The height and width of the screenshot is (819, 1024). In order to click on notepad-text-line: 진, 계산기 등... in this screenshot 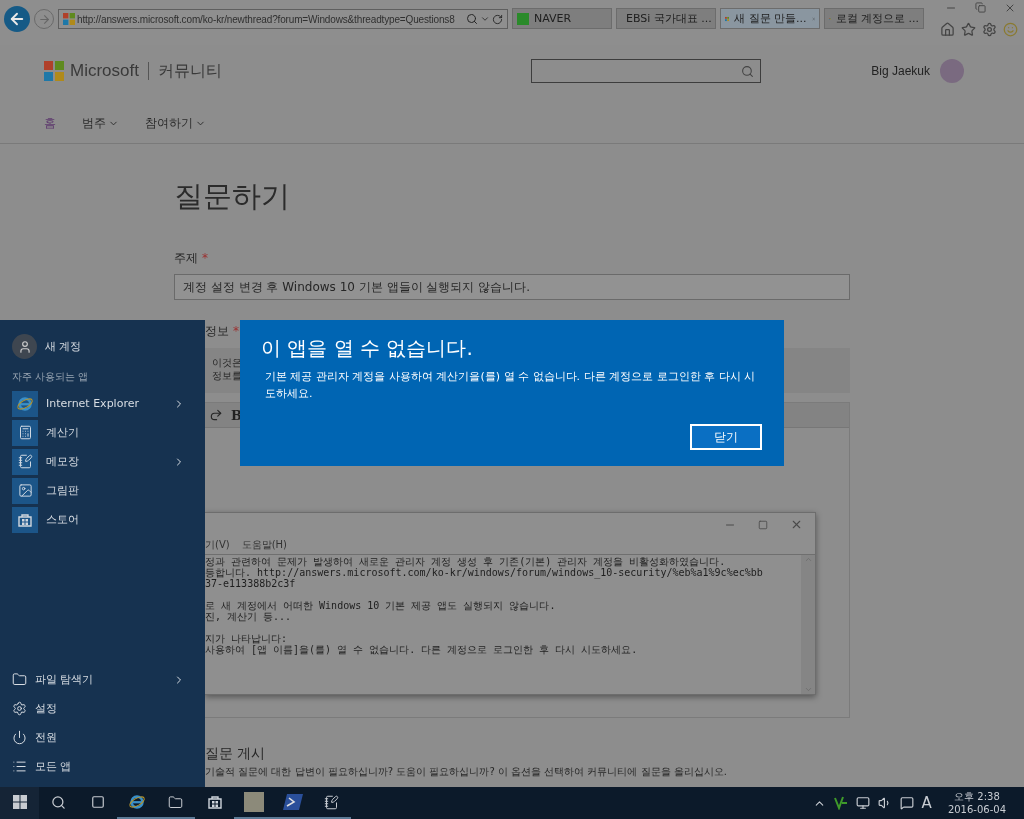, I will do `click(249, 616)`.